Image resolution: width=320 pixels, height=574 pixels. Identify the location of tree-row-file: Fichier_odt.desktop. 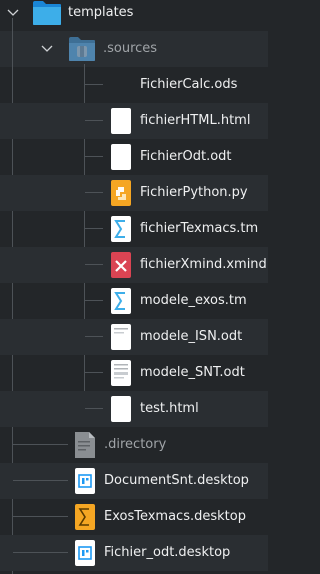
(134, 553).